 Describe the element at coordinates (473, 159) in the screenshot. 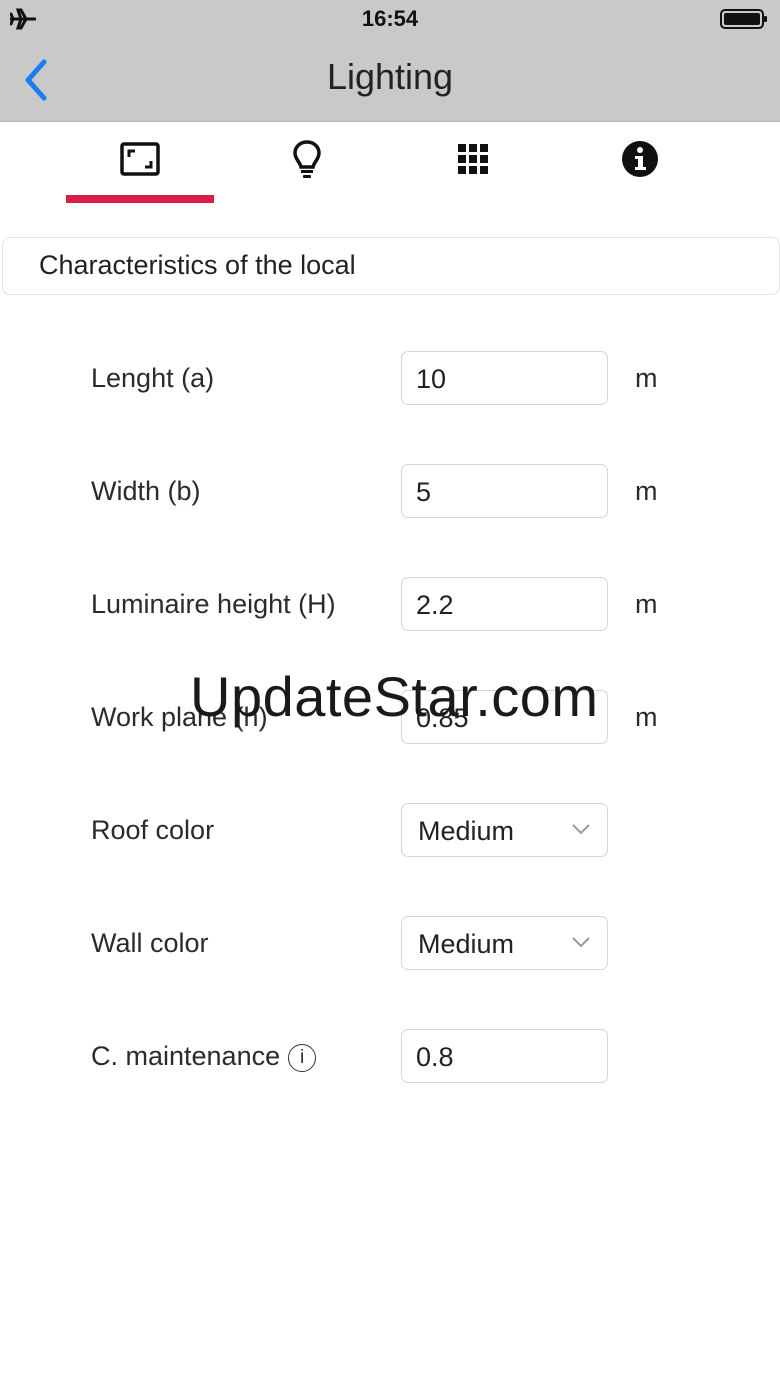

I see `grid-icon` at that location.